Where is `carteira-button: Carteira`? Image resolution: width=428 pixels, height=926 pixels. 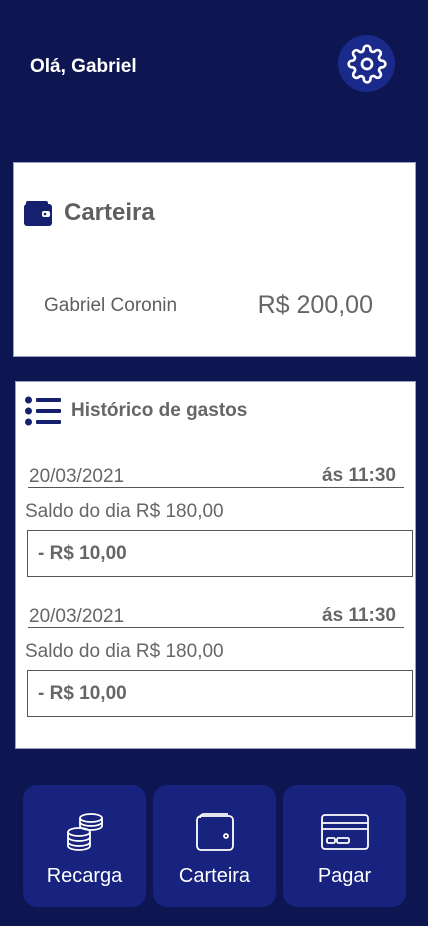
carteira-button: Carteira is located at coordinates (214, 846).